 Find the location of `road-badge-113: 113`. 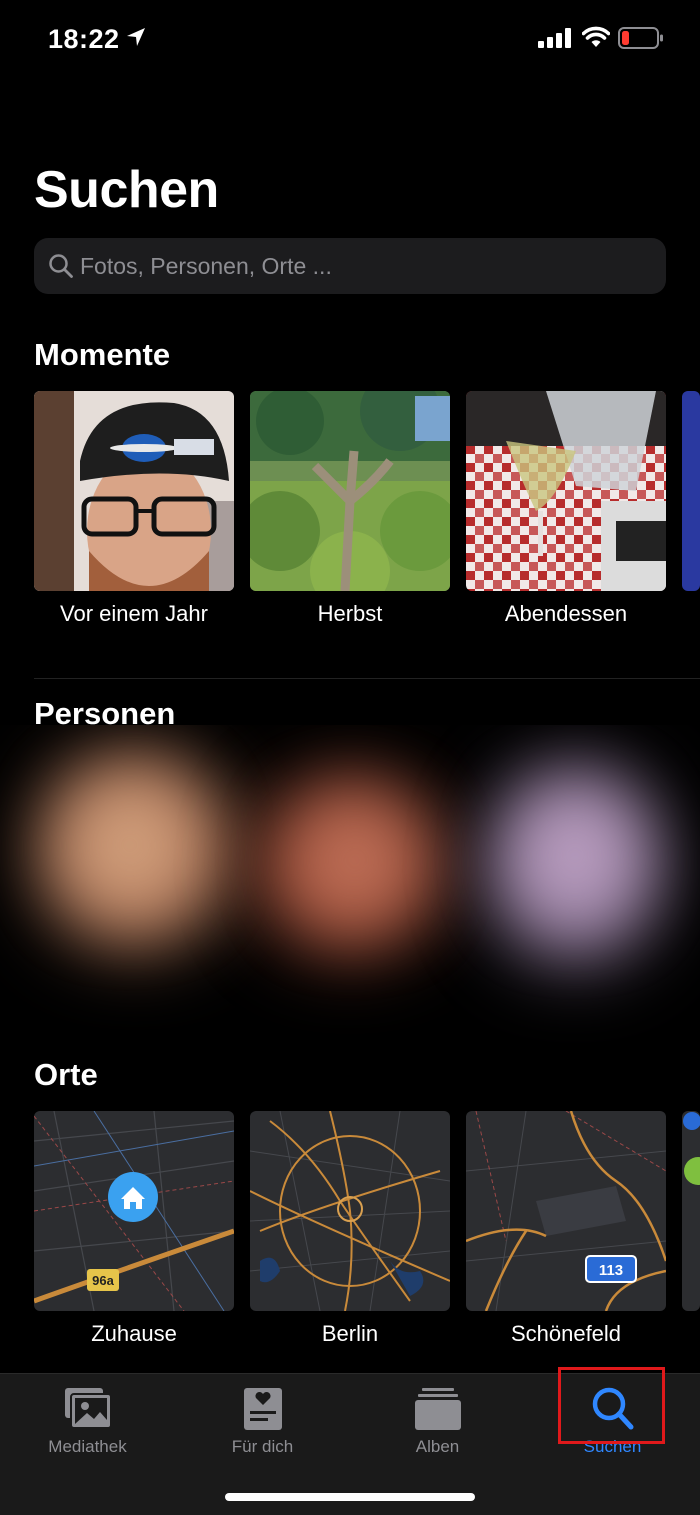

road-badge-113: 113 is located at coordinates (611, 1270).